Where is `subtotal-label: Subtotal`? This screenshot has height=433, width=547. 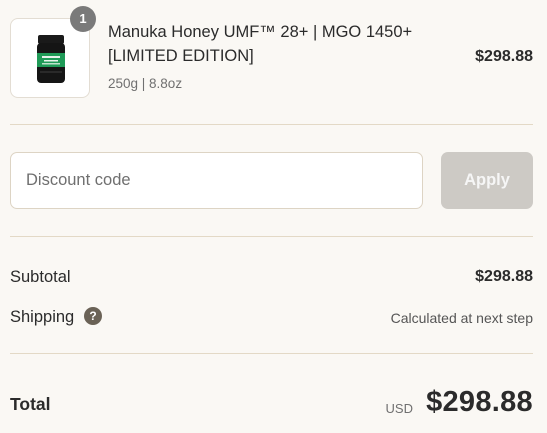
subtotal-label: Subtotal is located at coordinates (40, 277).